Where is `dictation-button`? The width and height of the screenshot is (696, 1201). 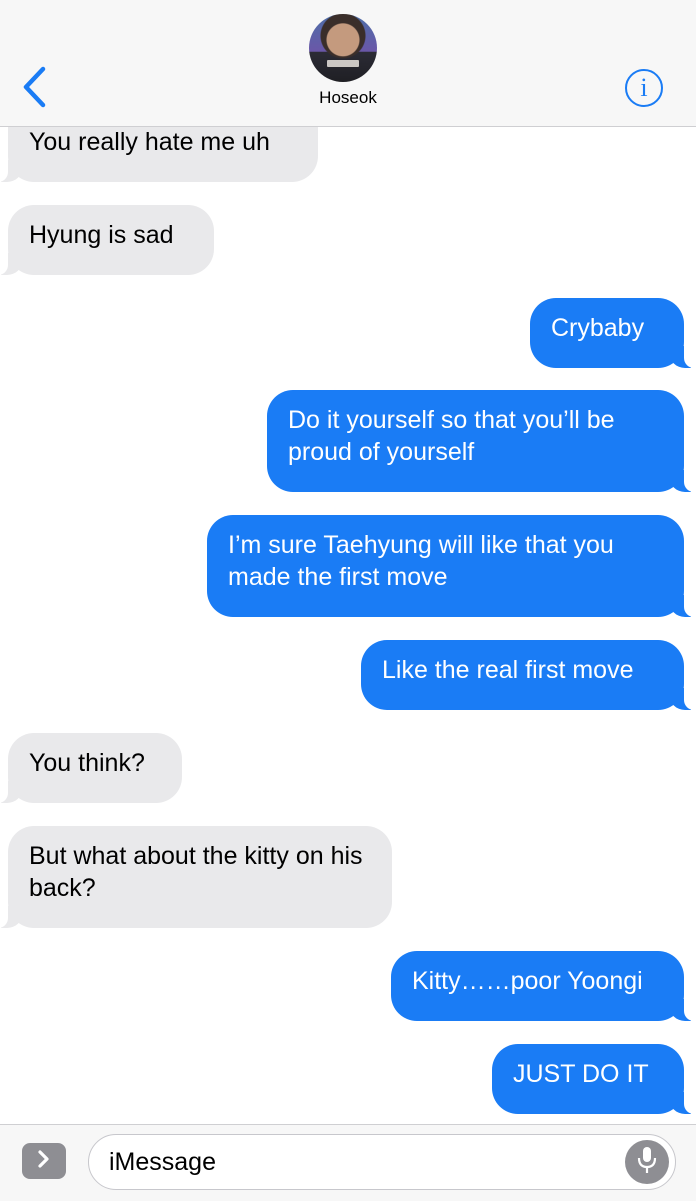
dictation-button is located at coordinates (647, 1162).